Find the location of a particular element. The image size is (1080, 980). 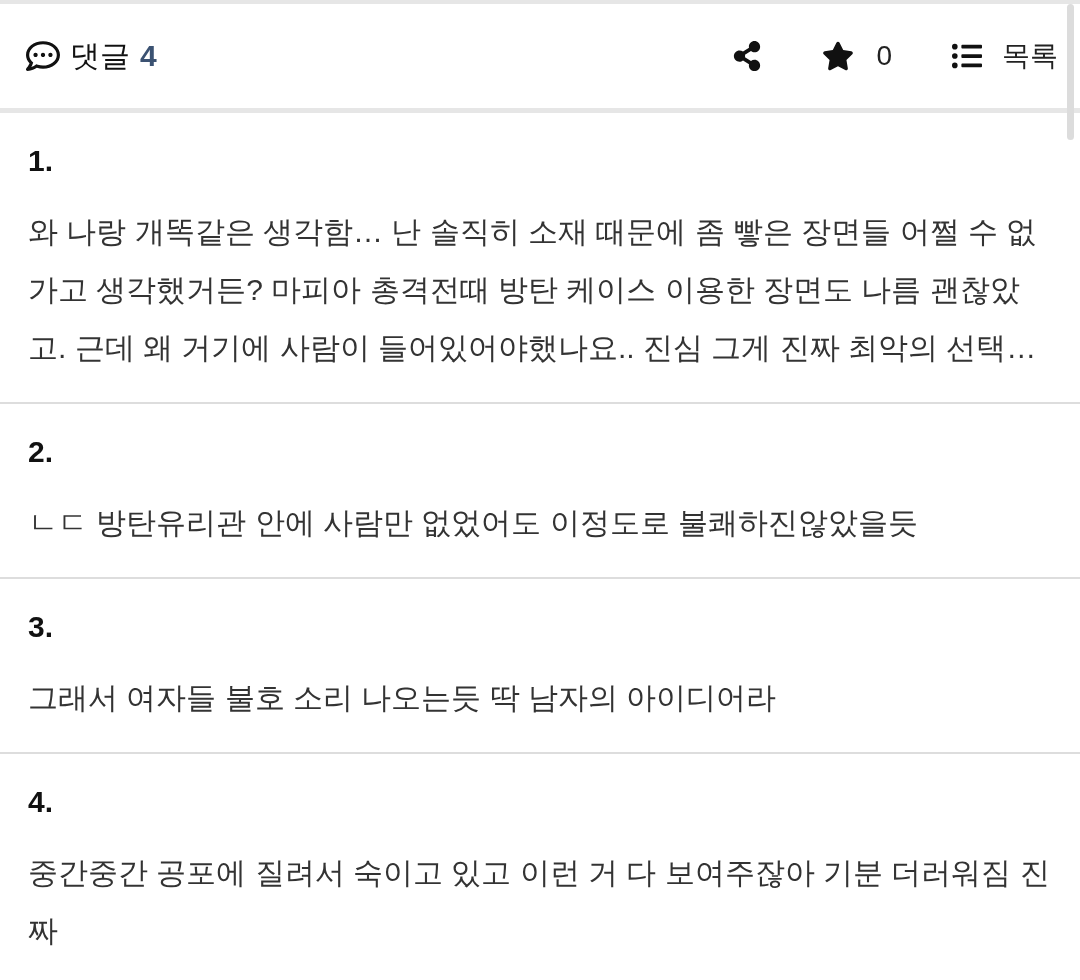

share-icon is located at coordinates (747, 56).